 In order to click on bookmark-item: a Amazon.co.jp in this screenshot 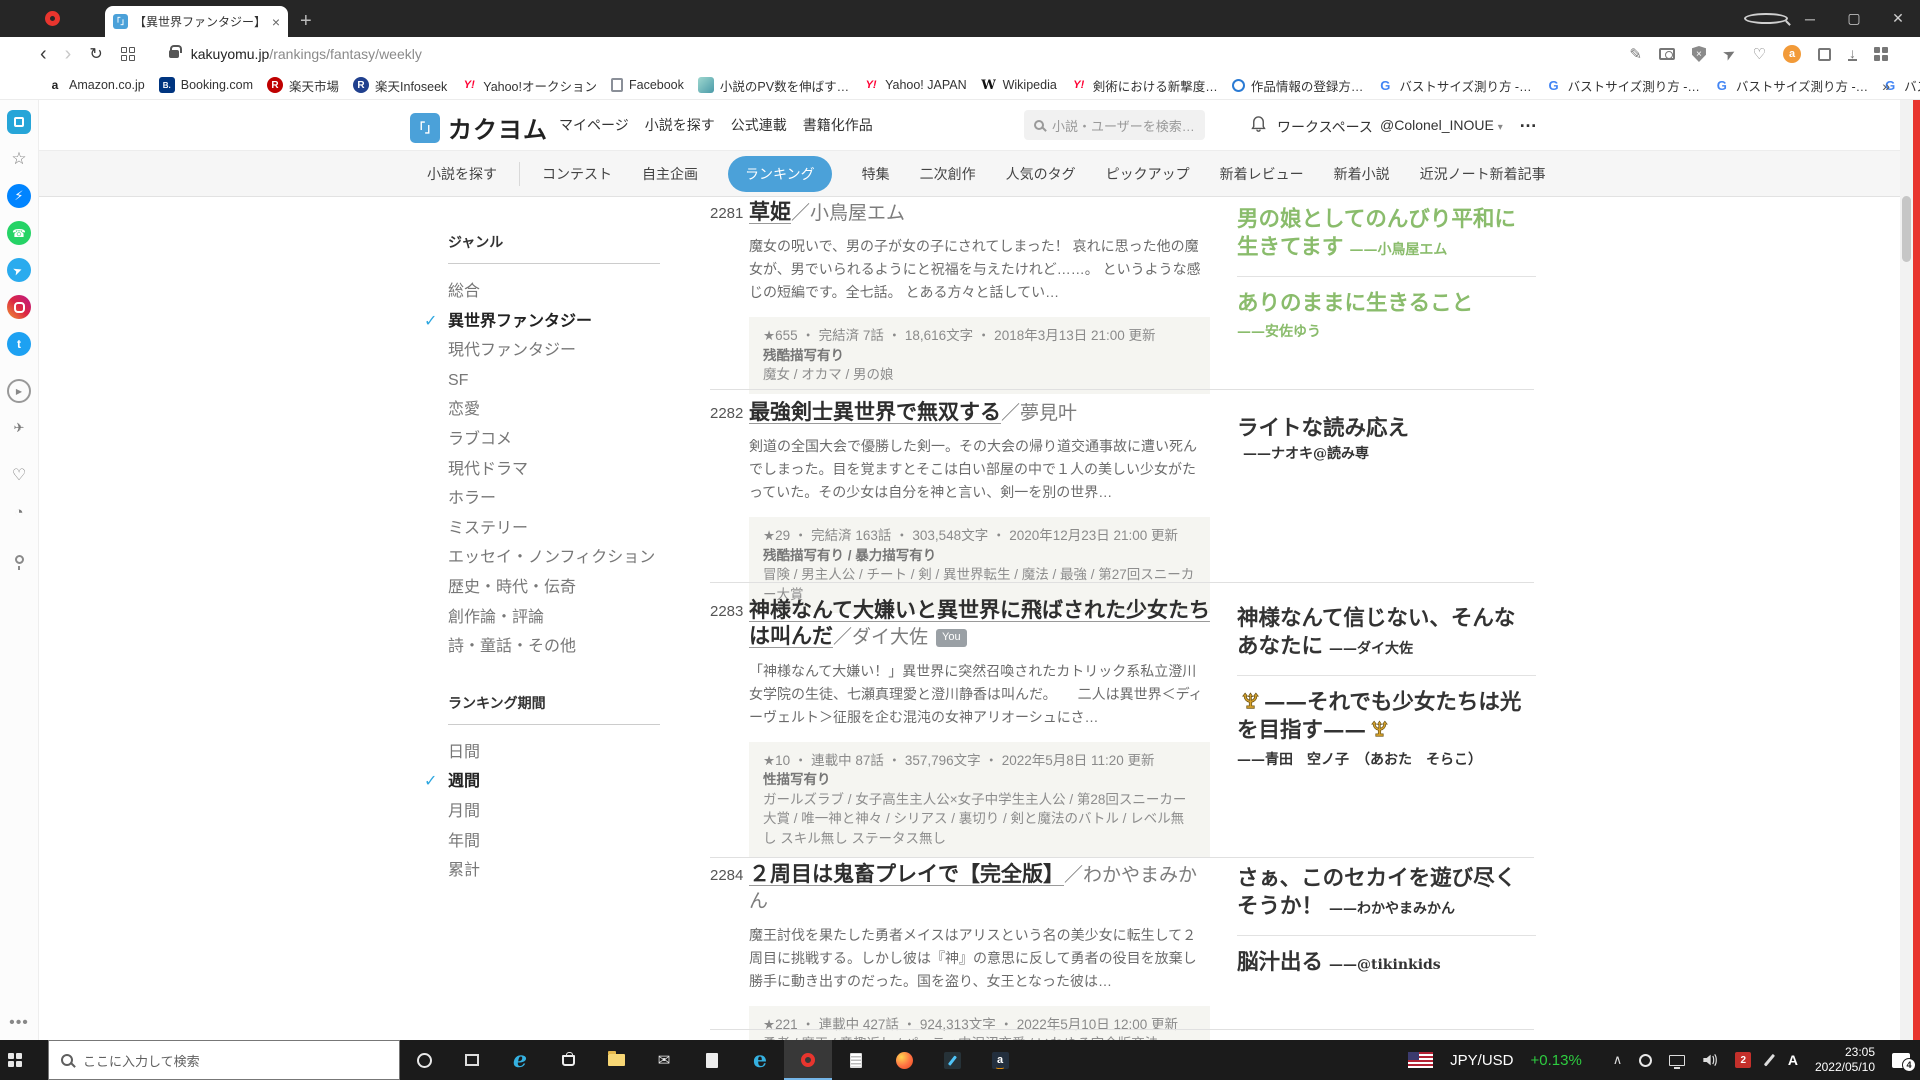, I will do `click(96, 85)`.